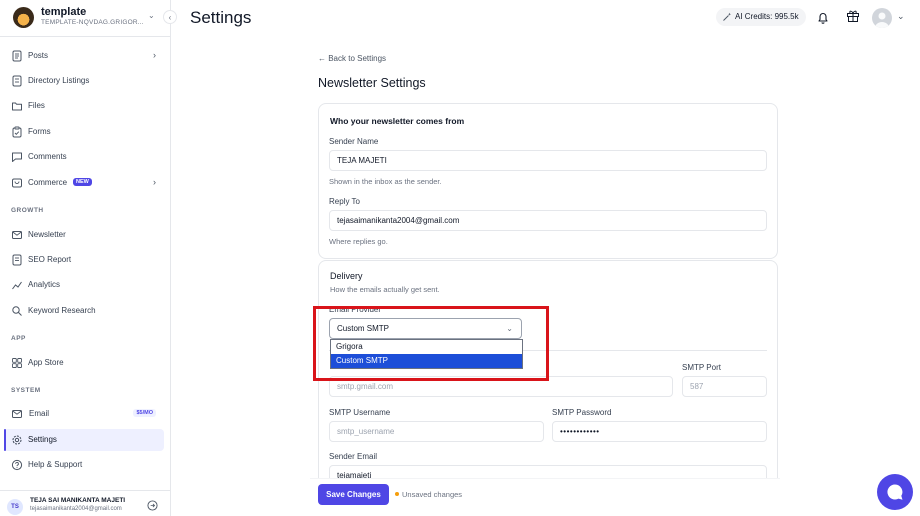  What do you see at coordinates (47, 234) in the screenshot?
I see `sidebar-item-label: Newsletter` at bounding box center [47, 234].